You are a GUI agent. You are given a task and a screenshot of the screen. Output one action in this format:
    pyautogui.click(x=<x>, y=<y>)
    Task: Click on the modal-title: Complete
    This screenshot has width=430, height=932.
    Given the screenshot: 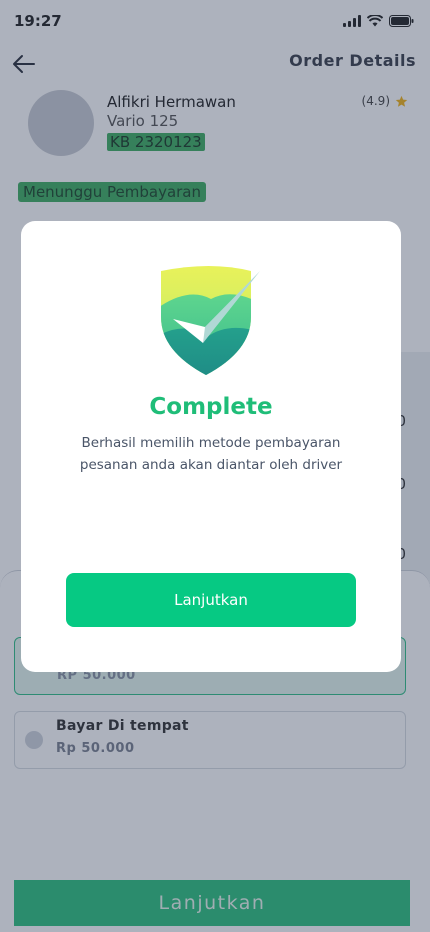 What is the action you would take?
    pyautogui.click(x=211, y=407)
    